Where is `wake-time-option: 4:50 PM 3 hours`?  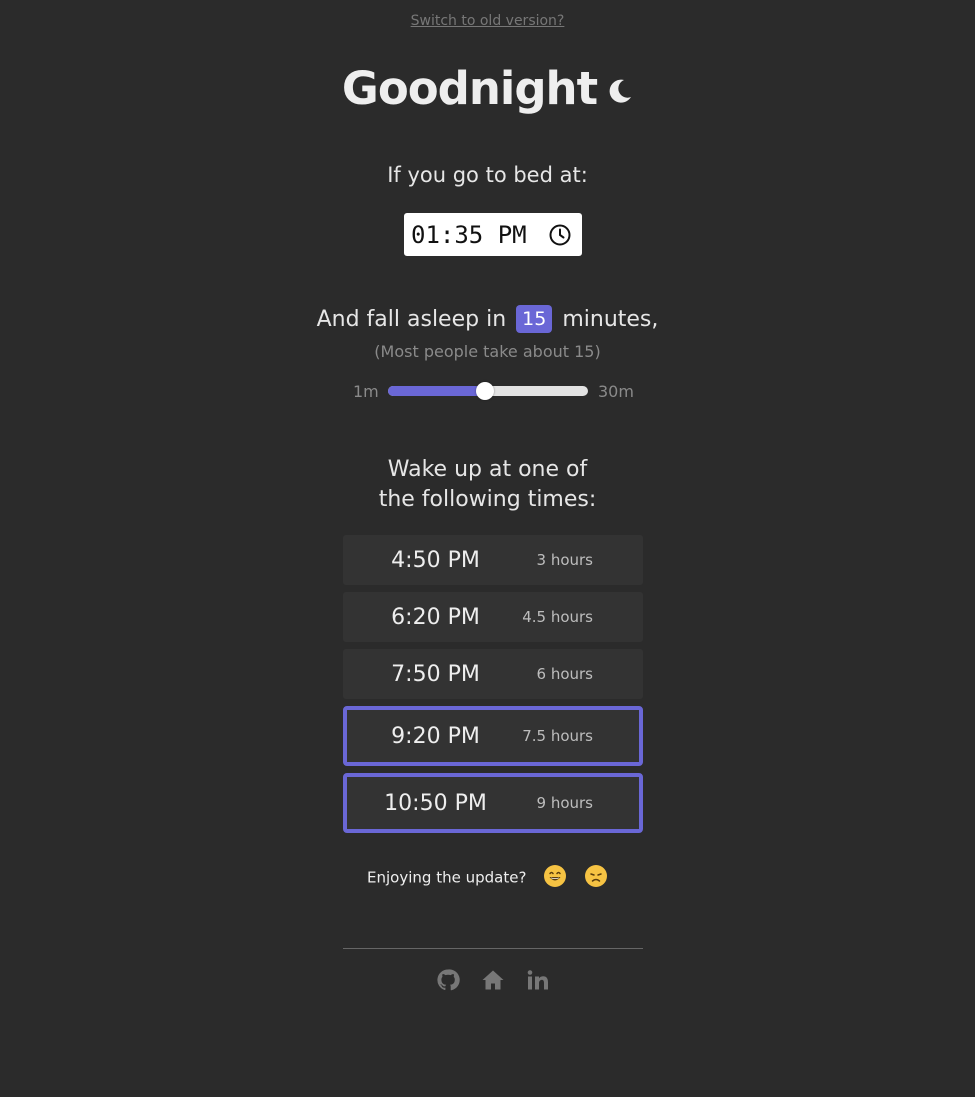 wake-time-option: 4:50 PM 3 hours is located at coordinates (493, 560).